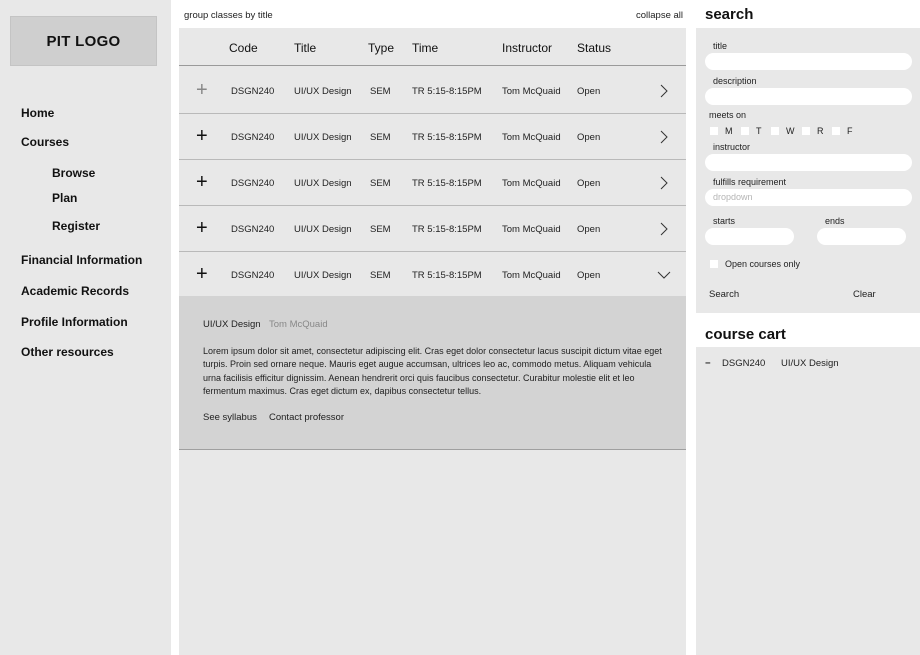 This screenshot has height=655, width=920. What do you see at coordinates (732, 147) in the screenshot?
I see `instructor-label: instructor` at bounding box center [732, 147].